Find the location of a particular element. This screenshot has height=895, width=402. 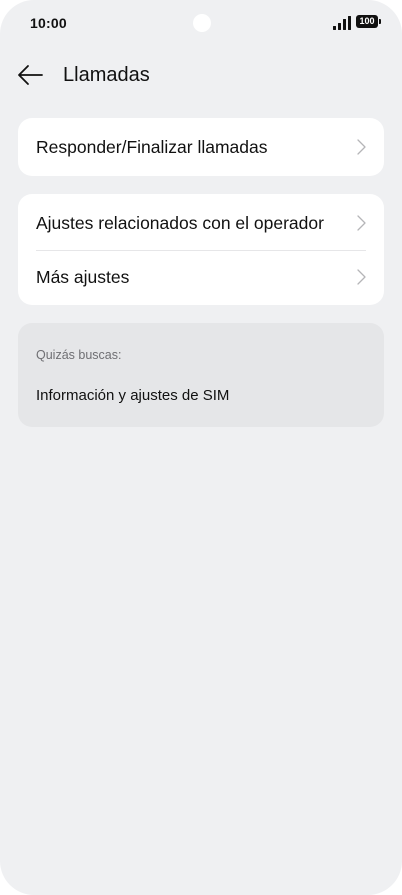

arrow-left-icon is located at coordinates (30, 75).